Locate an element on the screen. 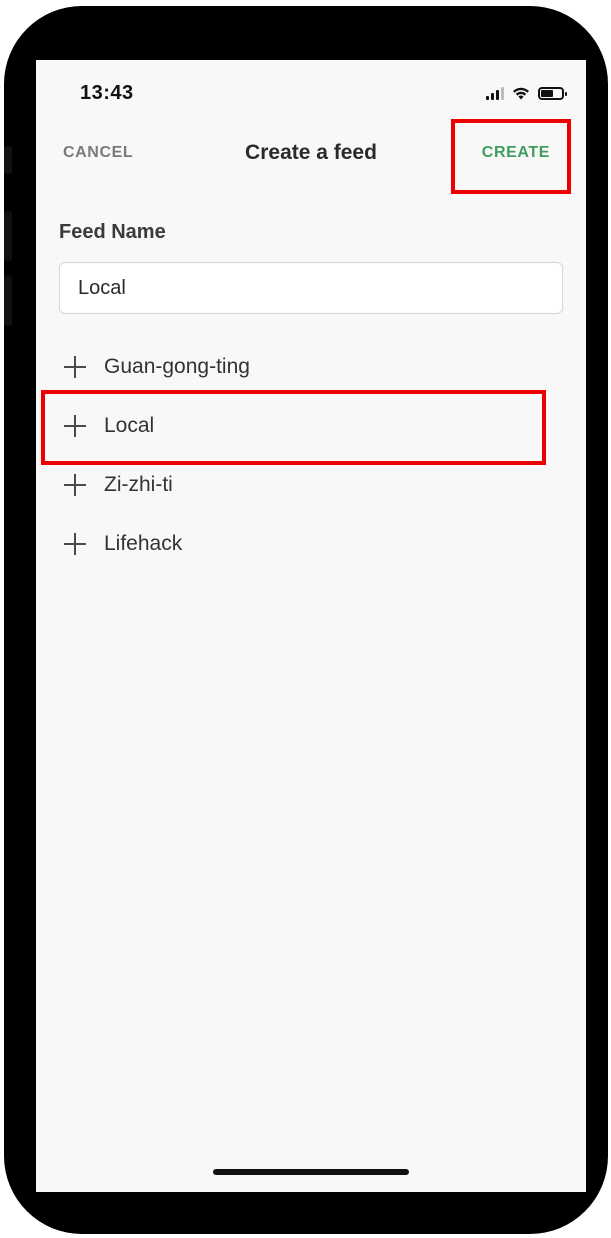 This screenshot has width=611, height=1238. feed-name-input is located at coordinates (311, 288).